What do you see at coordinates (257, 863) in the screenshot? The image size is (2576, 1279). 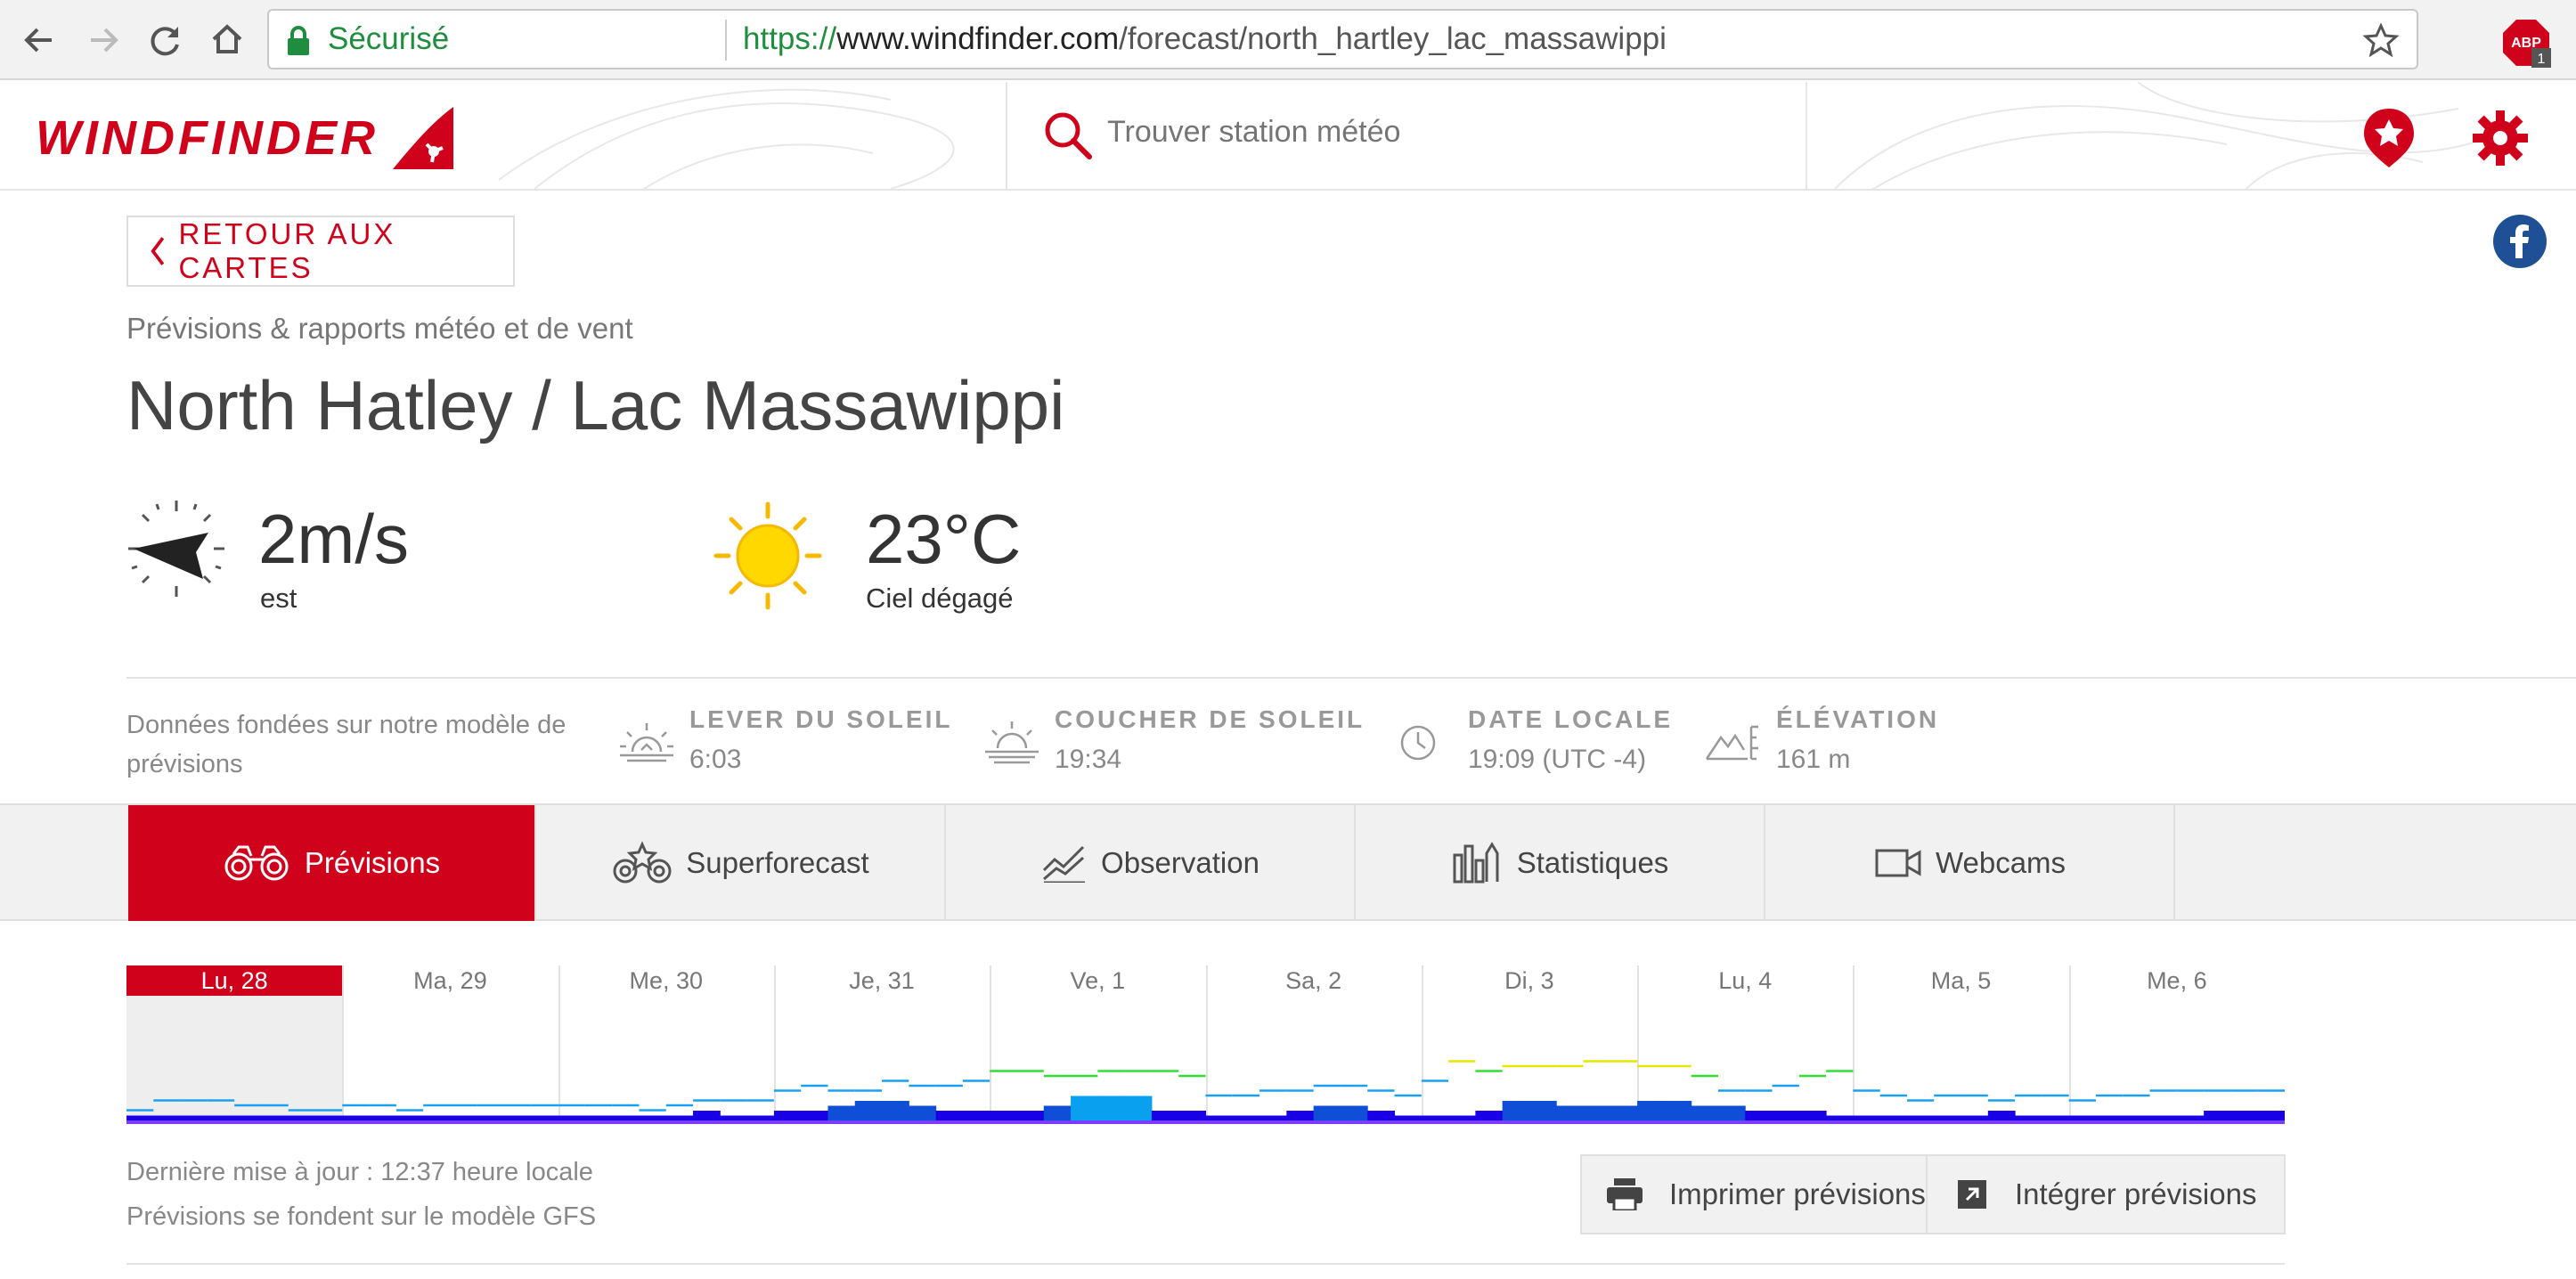 I see `binoculars-icon` at bounding box center [257, 863].